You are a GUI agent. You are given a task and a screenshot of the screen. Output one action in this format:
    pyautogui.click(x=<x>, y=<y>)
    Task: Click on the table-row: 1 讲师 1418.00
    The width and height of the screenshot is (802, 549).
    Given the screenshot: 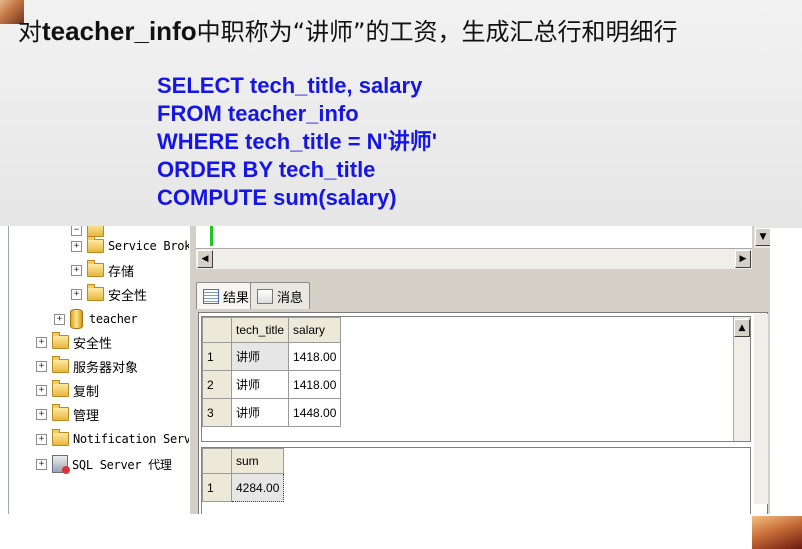 What is the action you would take?
    pyautogui.click(x=272, y=356)
    